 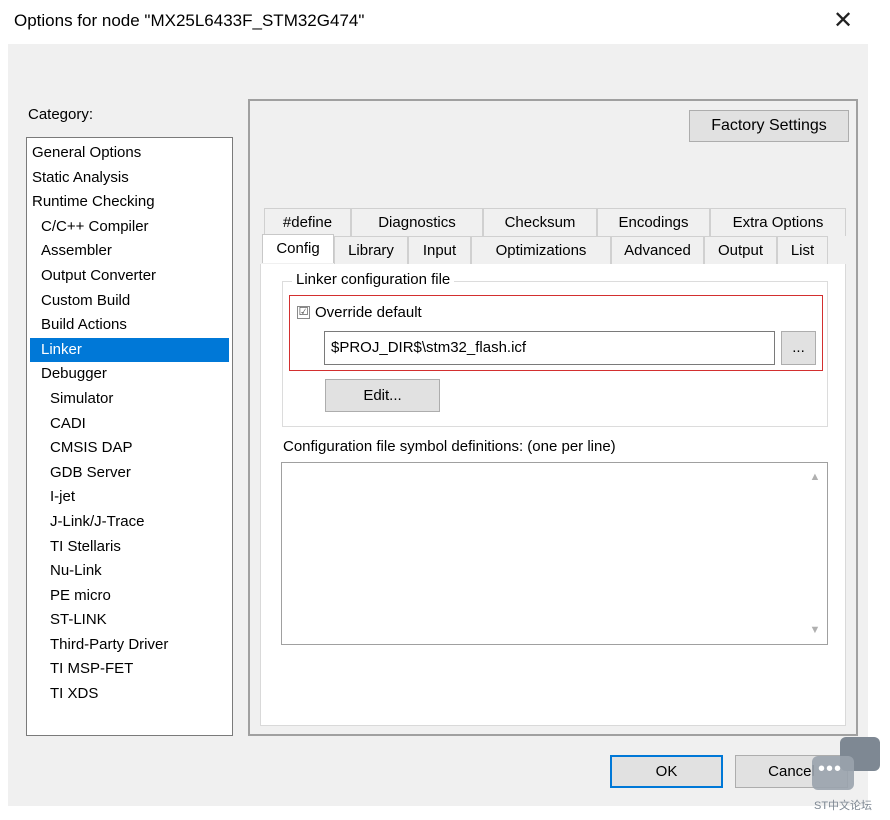 I want to click on tab-extra-options: Extra Options, so click(x=778, y=222).